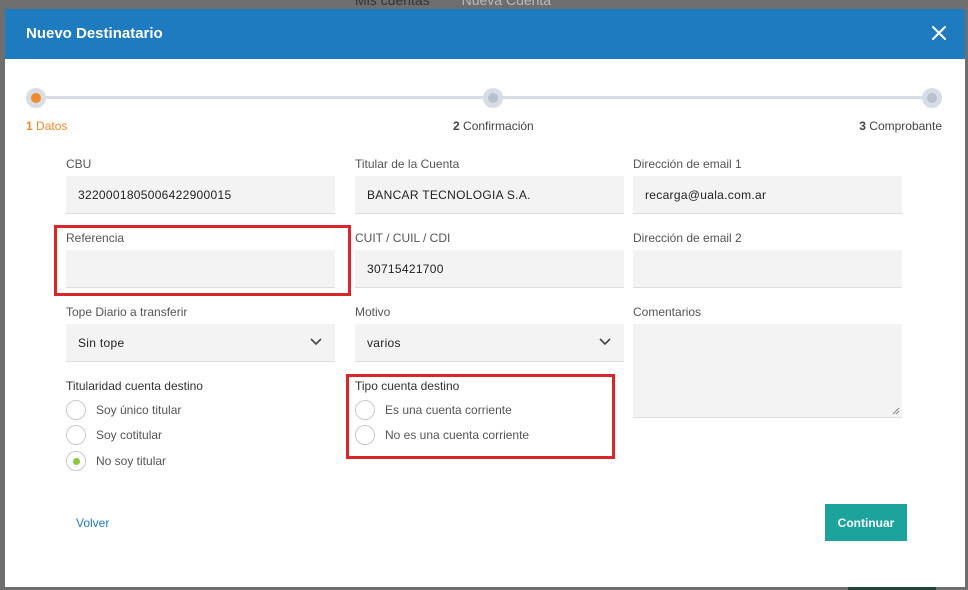 This screenshot has width=968, height=590. Describe the element at coordinates (493, 126) in the screenshot. I see `step-2-label: 2 Confirmación` at that location.